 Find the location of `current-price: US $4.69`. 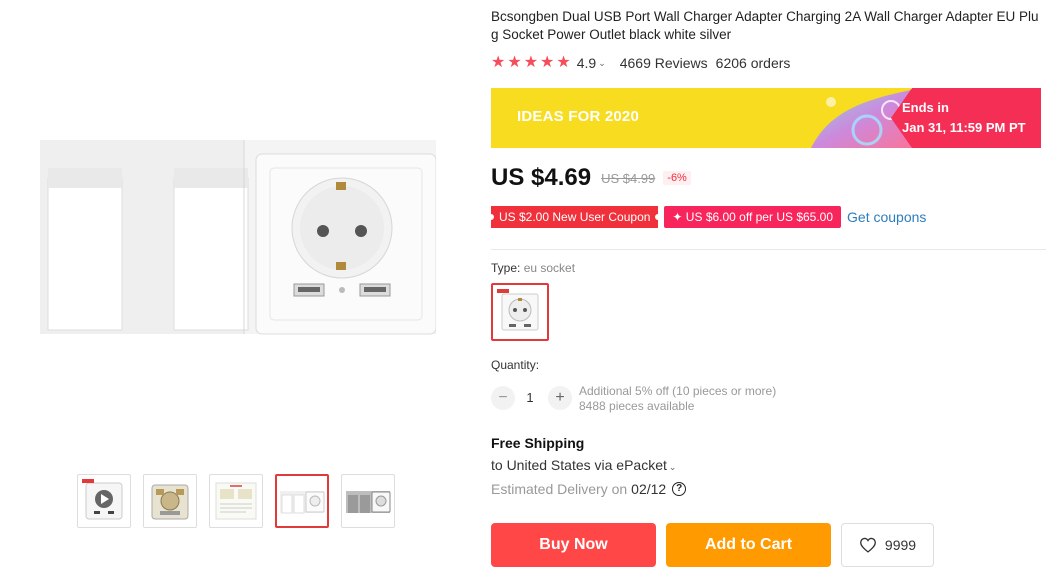

current-price: US $4.69 is located at coordinates (541, 177).